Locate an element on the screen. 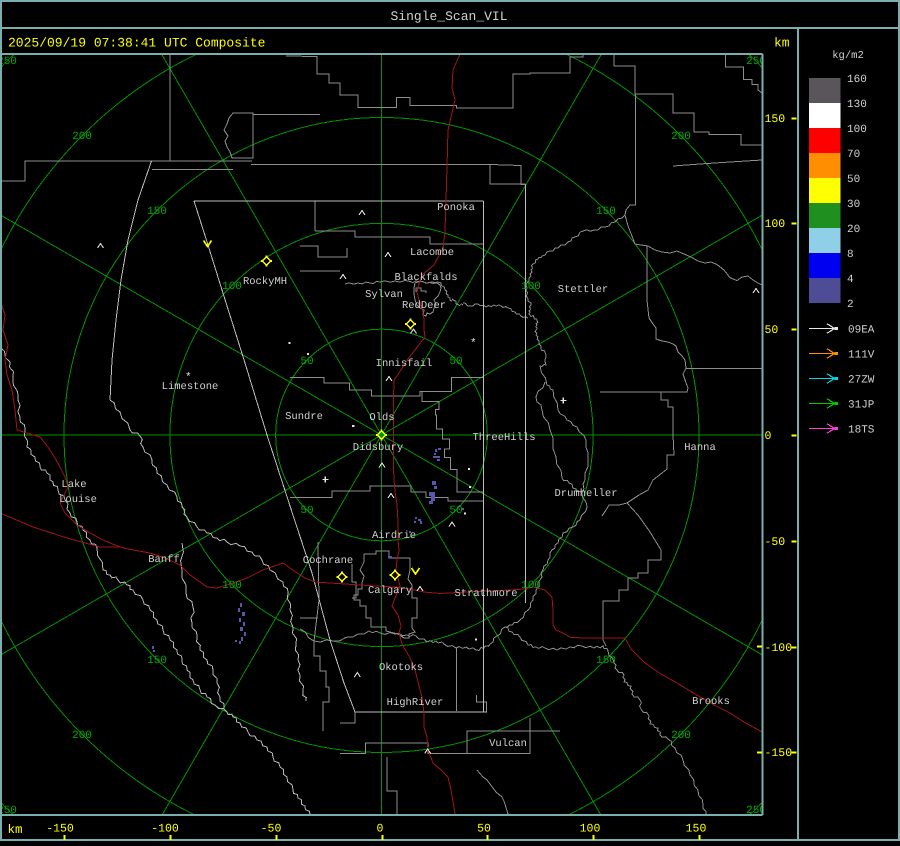  svg-text:2025/09/19 07:38:41 UTC Compos: 2025/09/19 07:38:41 UTC Composite is located at coordinates (136, 43).